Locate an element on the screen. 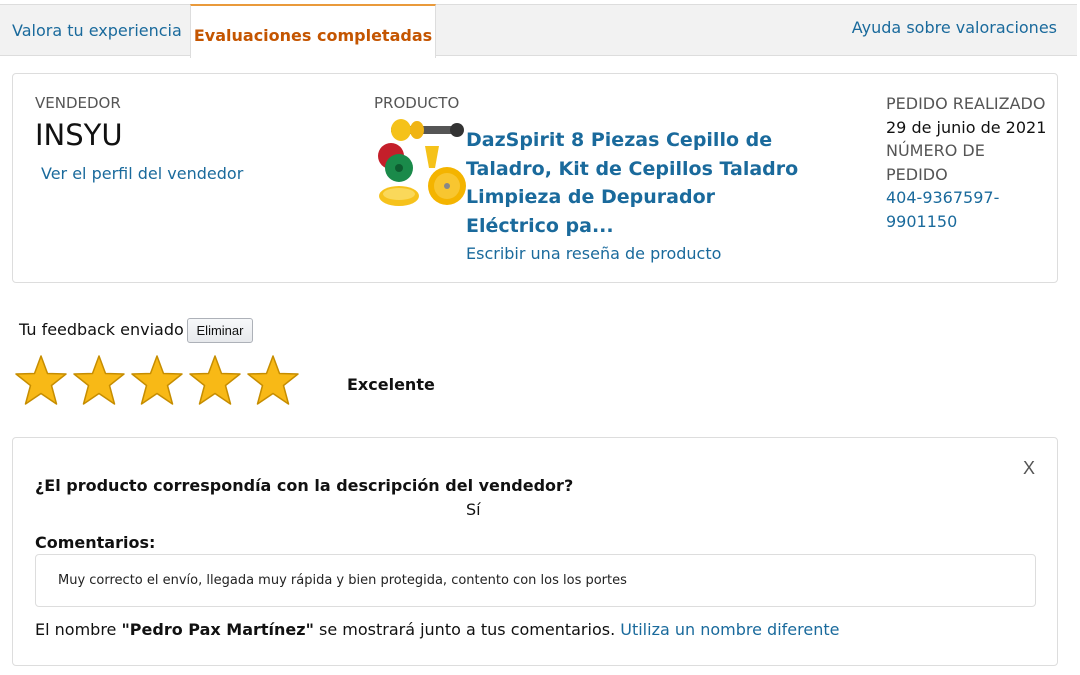 This screenshot has height=675, width=1080. order-placed-date: 29 de junio de 2021 is located at coordinates (966, 127).